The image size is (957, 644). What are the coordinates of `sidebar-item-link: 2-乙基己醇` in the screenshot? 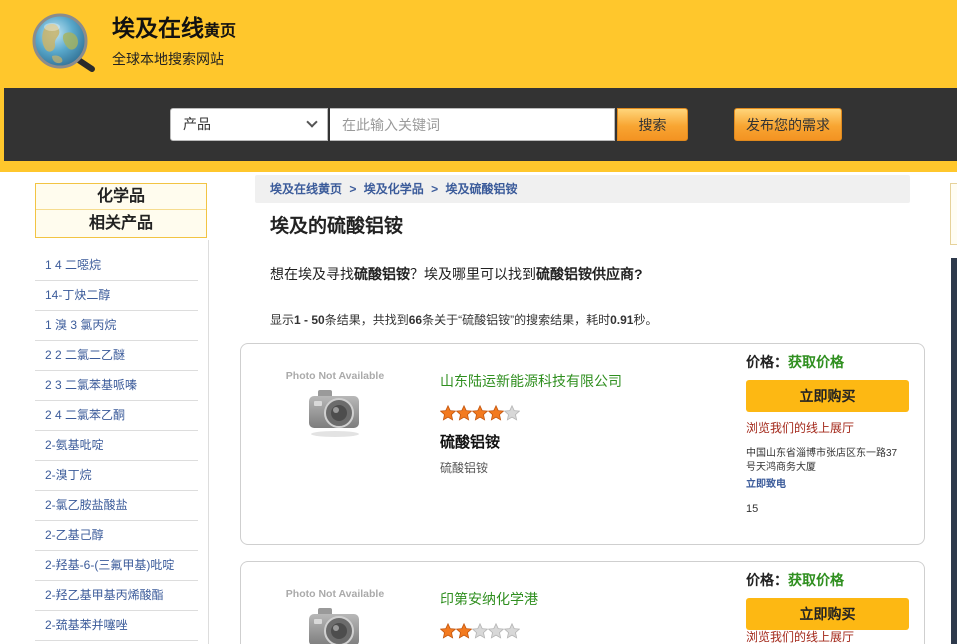 It's located at (74, 535).